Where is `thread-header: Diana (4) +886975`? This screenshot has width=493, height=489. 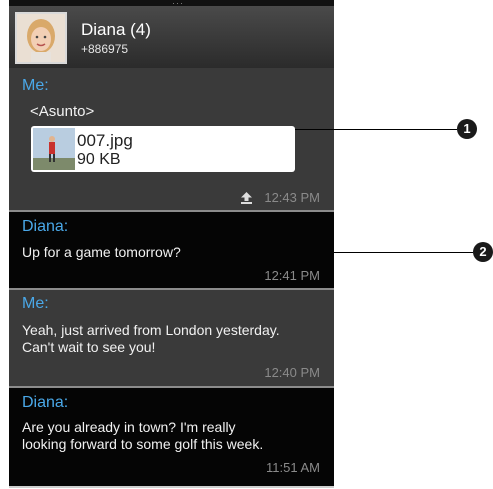
thread-header: Diana (4) +886975 is located at coordinates (171, 37).